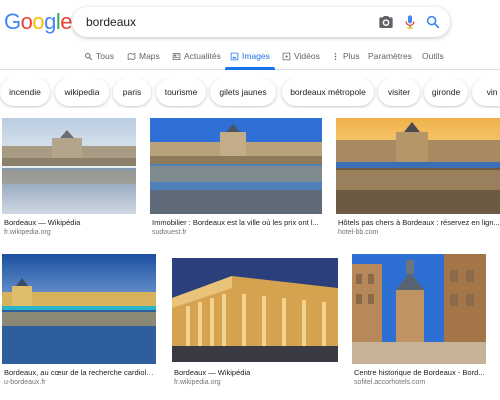 This screenshot has width=500, height=400. What do you see at coordinates (386, 22) in the screenshot?
I see `camera-icon` at bounding box center [386, 22].